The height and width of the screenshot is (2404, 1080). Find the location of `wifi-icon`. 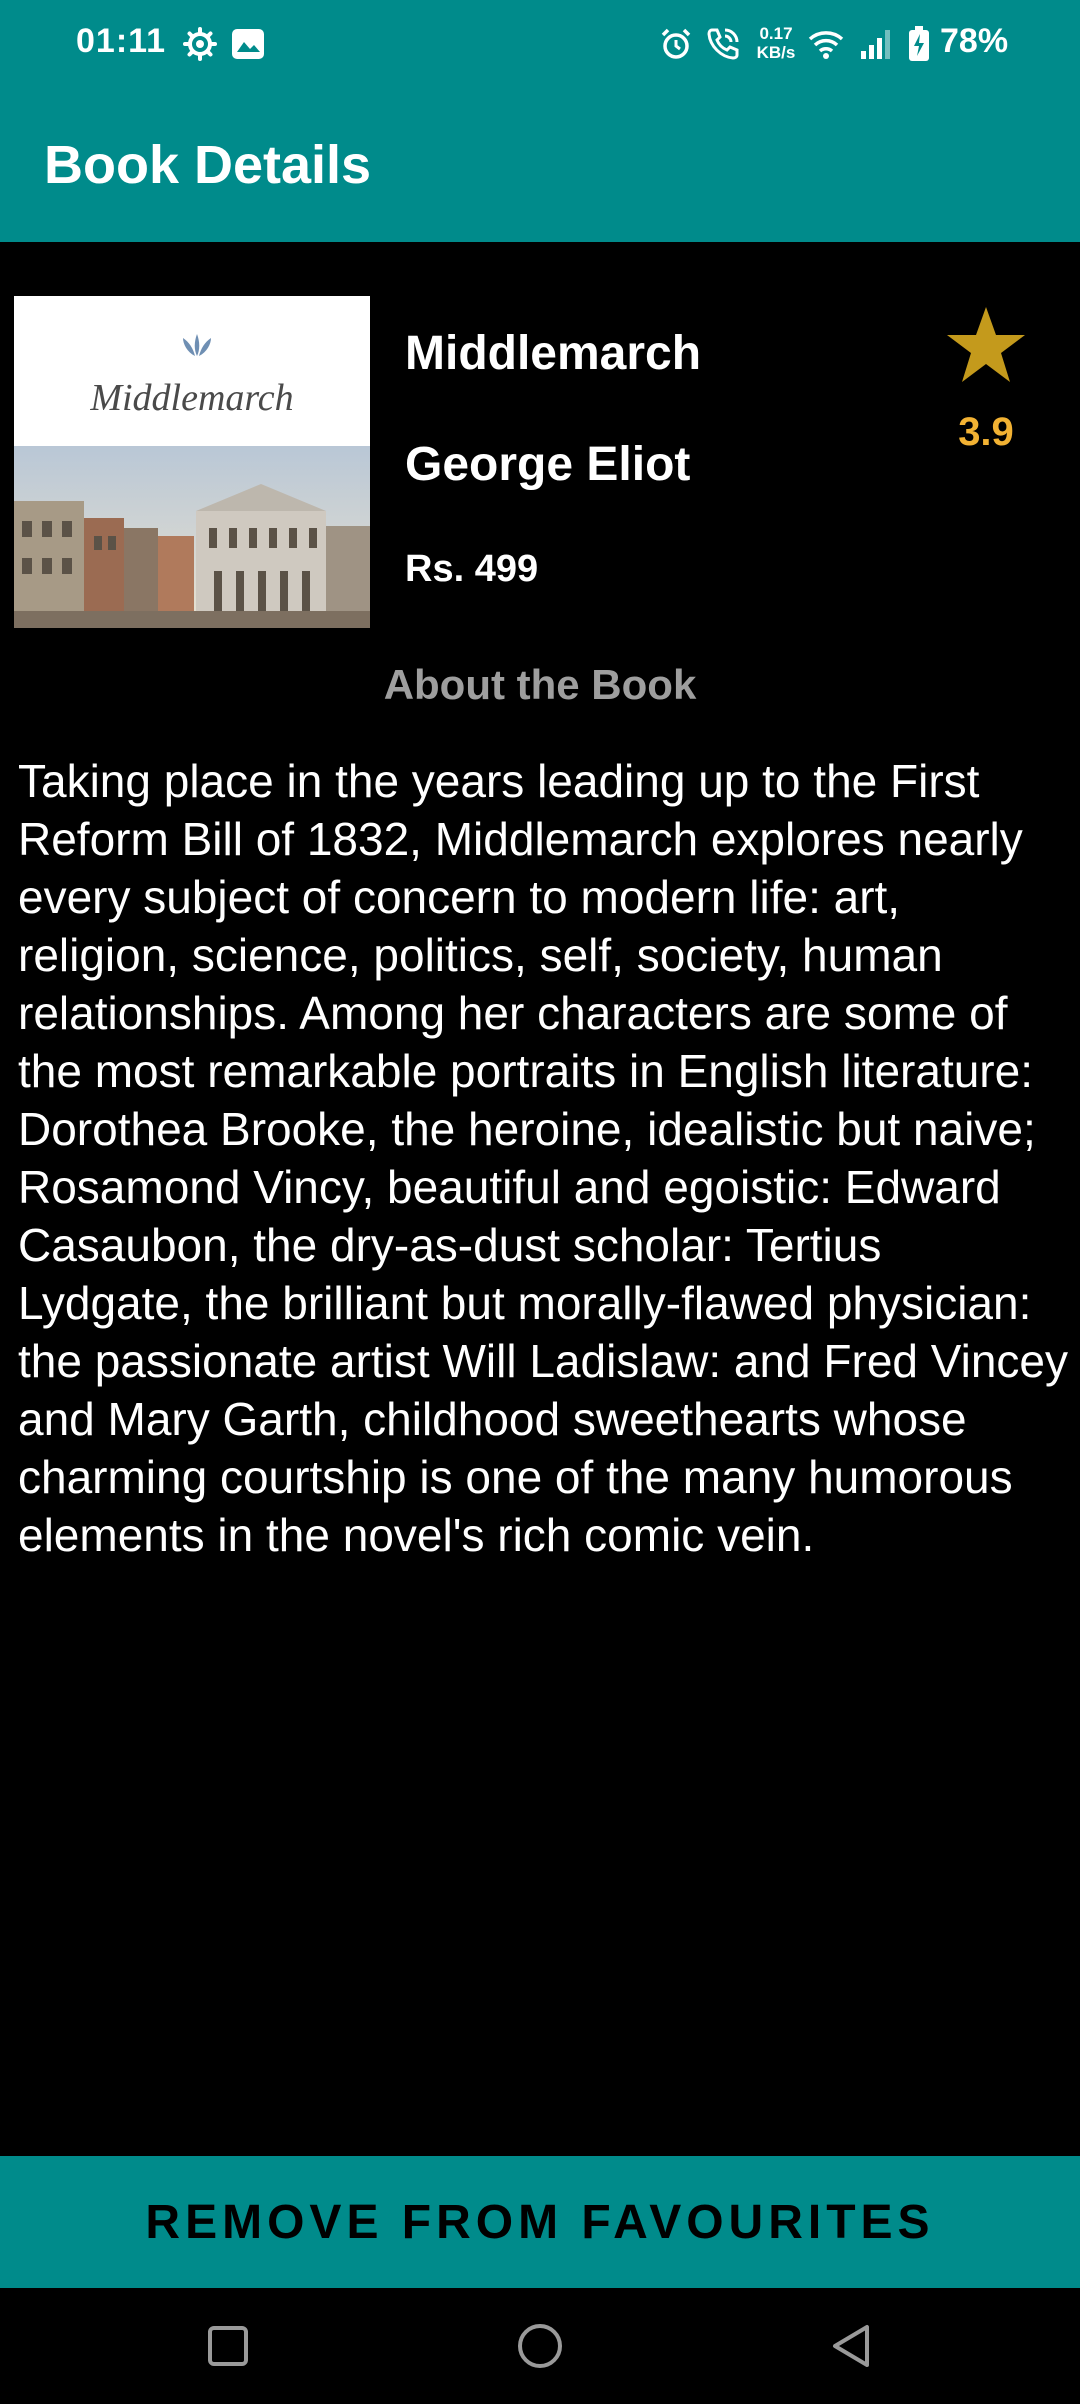

wifi-icon is located at coordinates (826, 44).